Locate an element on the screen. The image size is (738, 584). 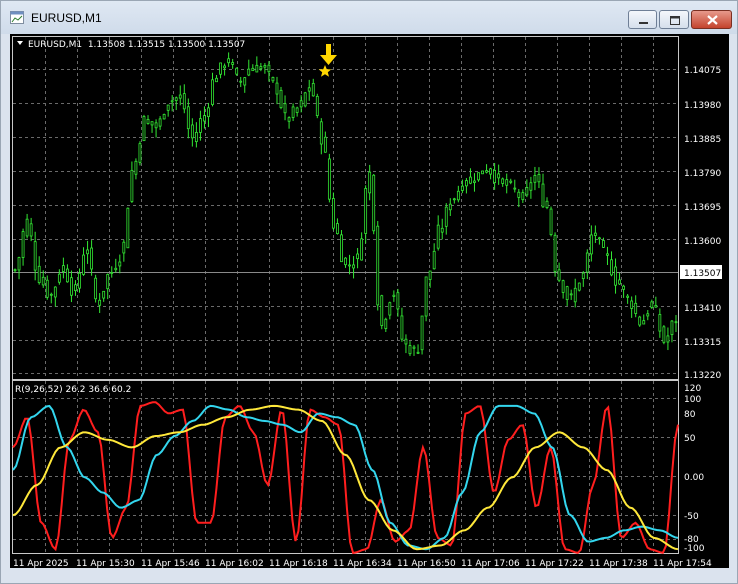
close-button is located at coordinates (711, 19).